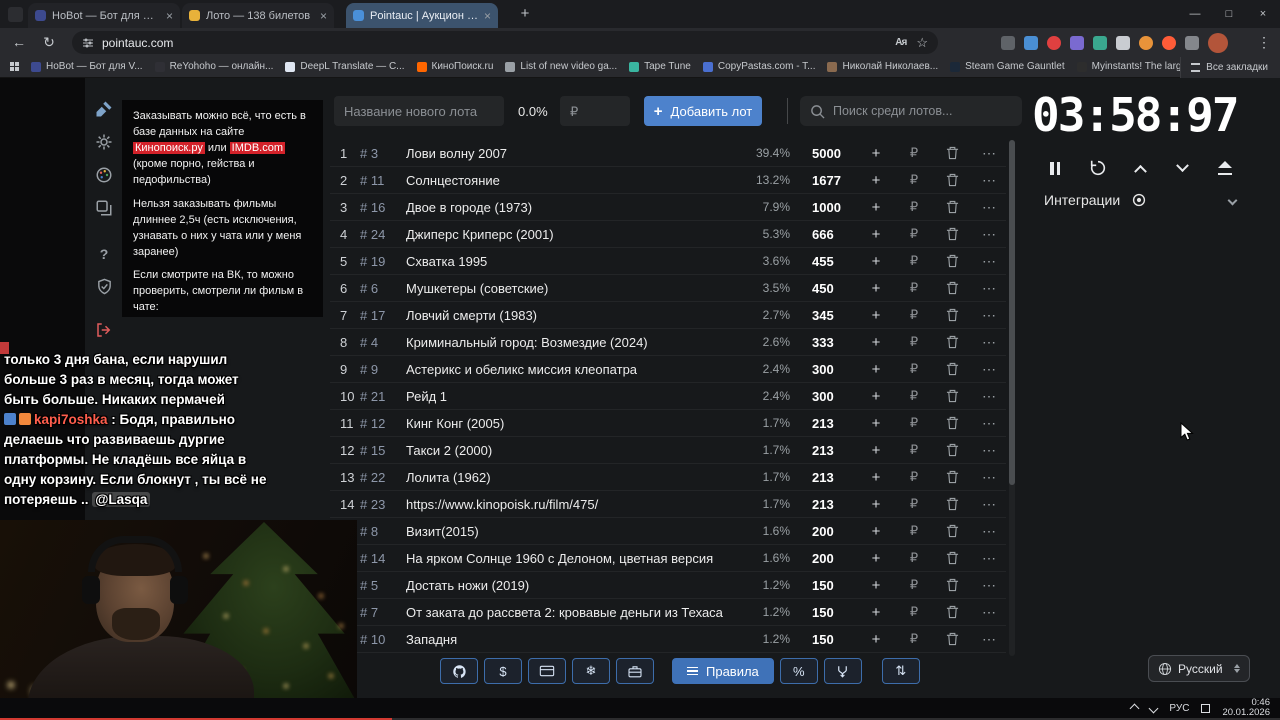  I want to click on all-bookmarks-button: Все закладки, so click(1230, 67).